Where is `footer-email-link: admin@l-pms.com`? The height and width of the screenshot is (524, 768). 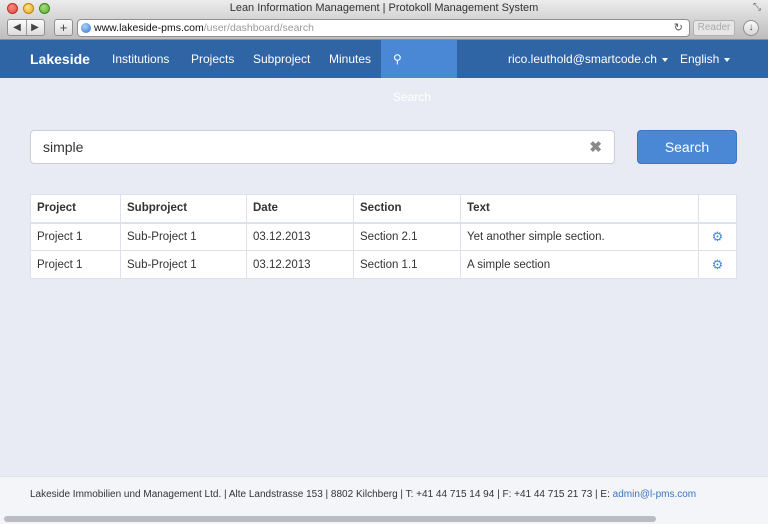 footer-email-link: admin@l-pms.com is located at coordinates (655, 494).